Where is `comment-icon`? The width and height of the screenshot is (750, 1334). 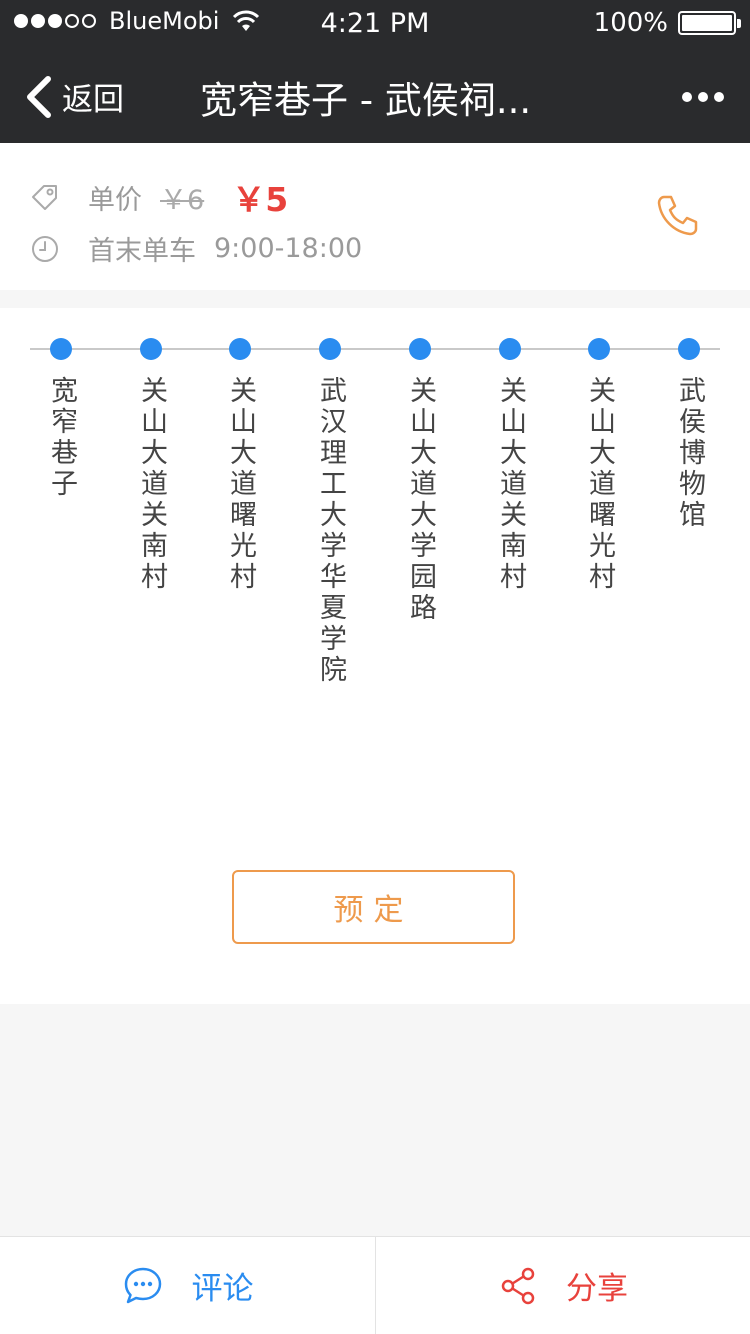
comment-icon is located at coordinates (142, 1285).